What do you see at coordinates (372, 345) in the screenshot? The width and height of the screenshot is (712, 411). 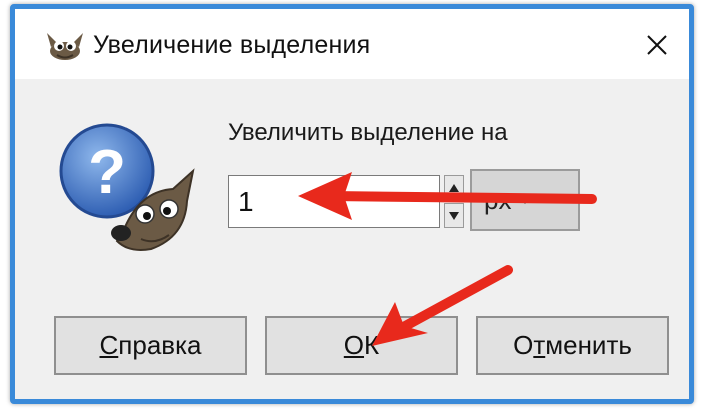 I see `ok-button-label: К` at bounding box center [372, 345].